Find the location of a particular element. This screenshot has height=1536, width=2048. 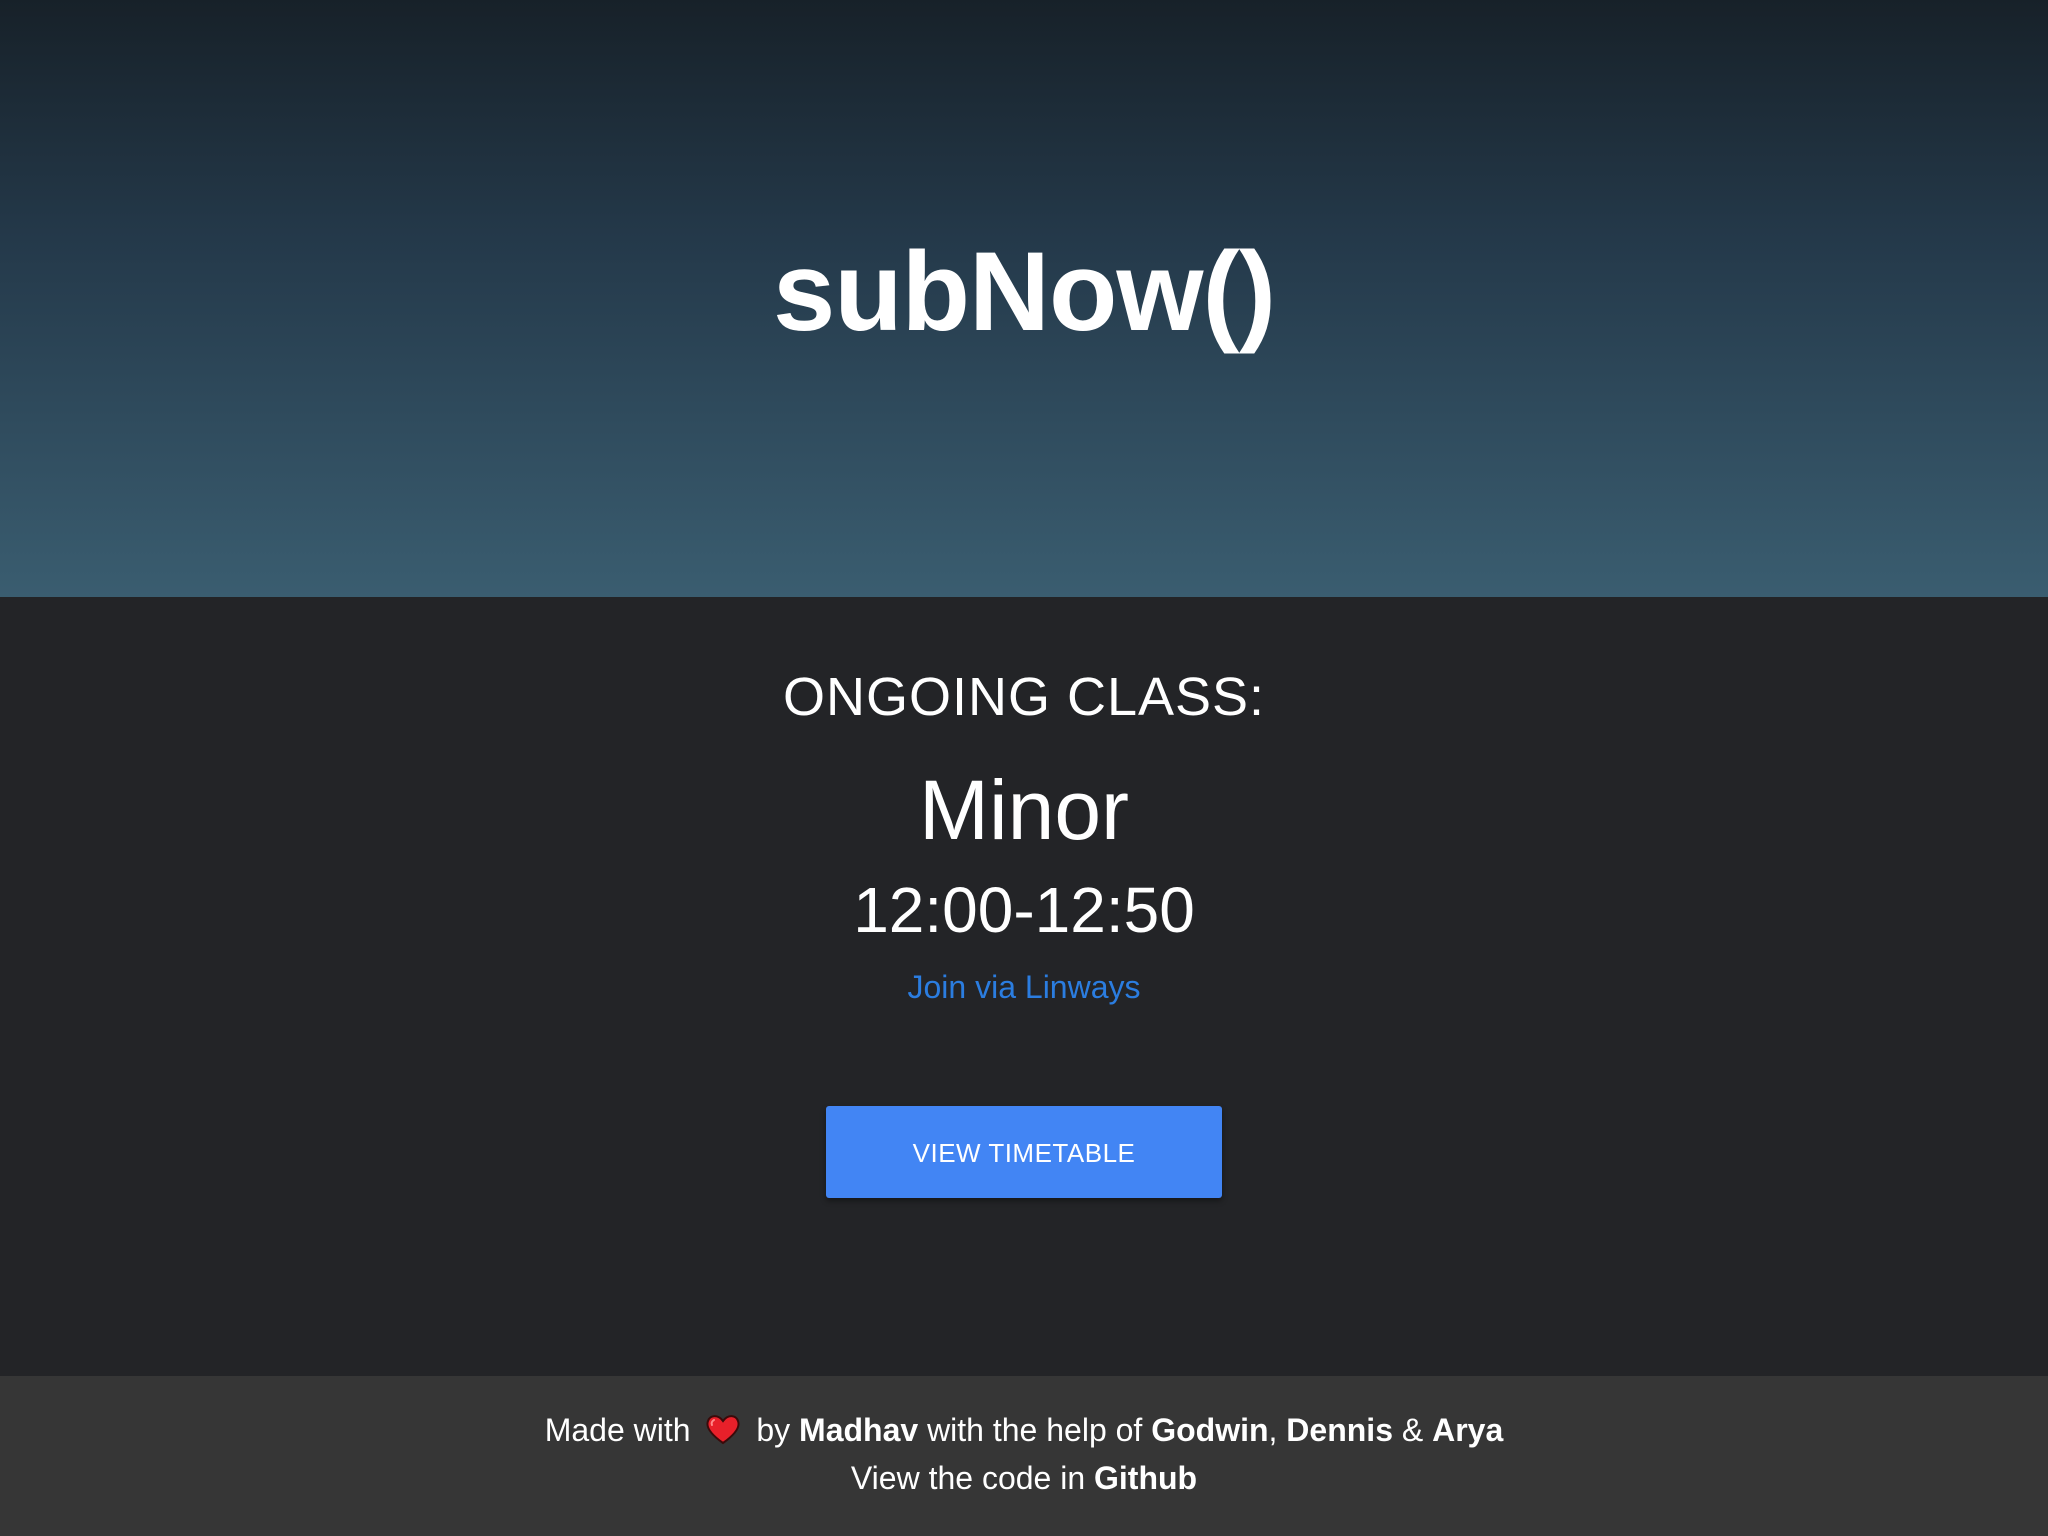

author-name: Madhav is located at coordinates (859, 1430).